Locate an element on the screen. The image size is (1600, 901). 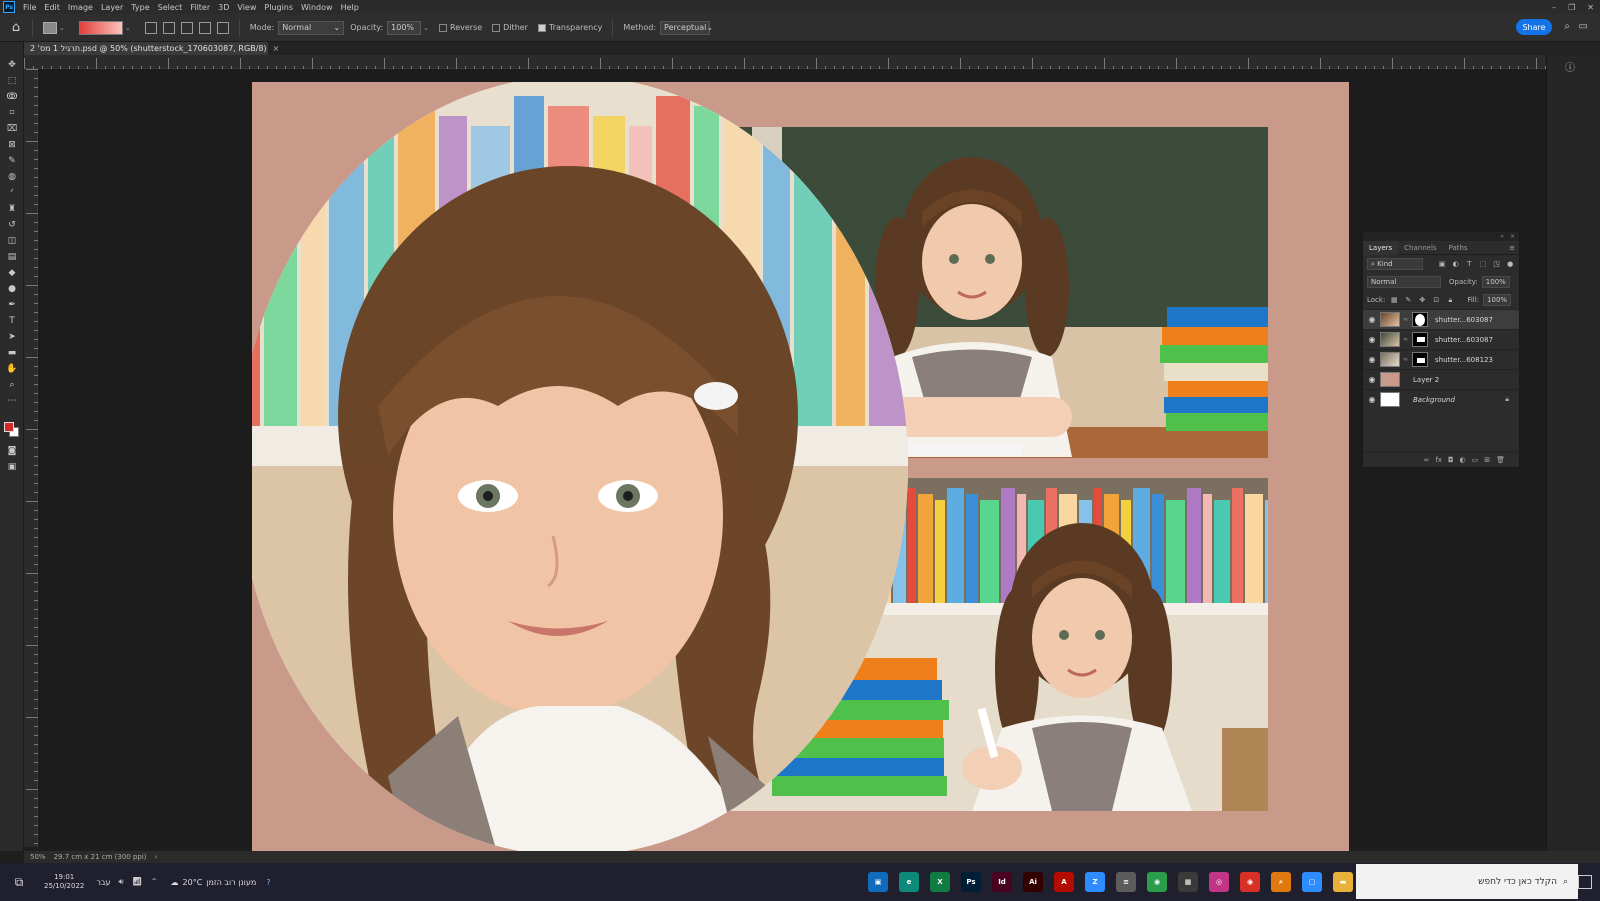
tab-layers: Layers is located at coordinates (1381, 247).